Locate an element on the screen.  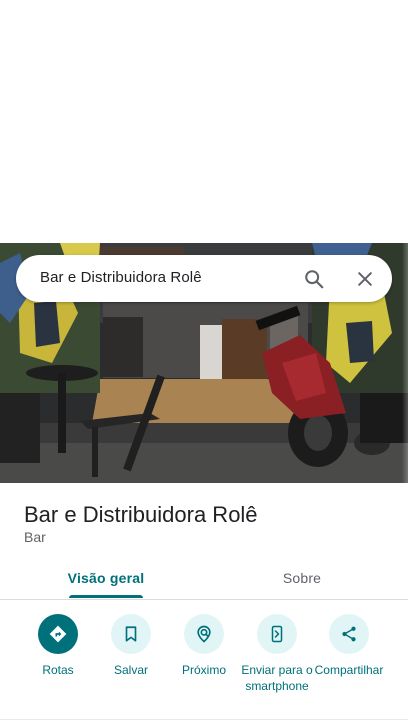
send-to-phone-icon is located at coordinates (277, 634).